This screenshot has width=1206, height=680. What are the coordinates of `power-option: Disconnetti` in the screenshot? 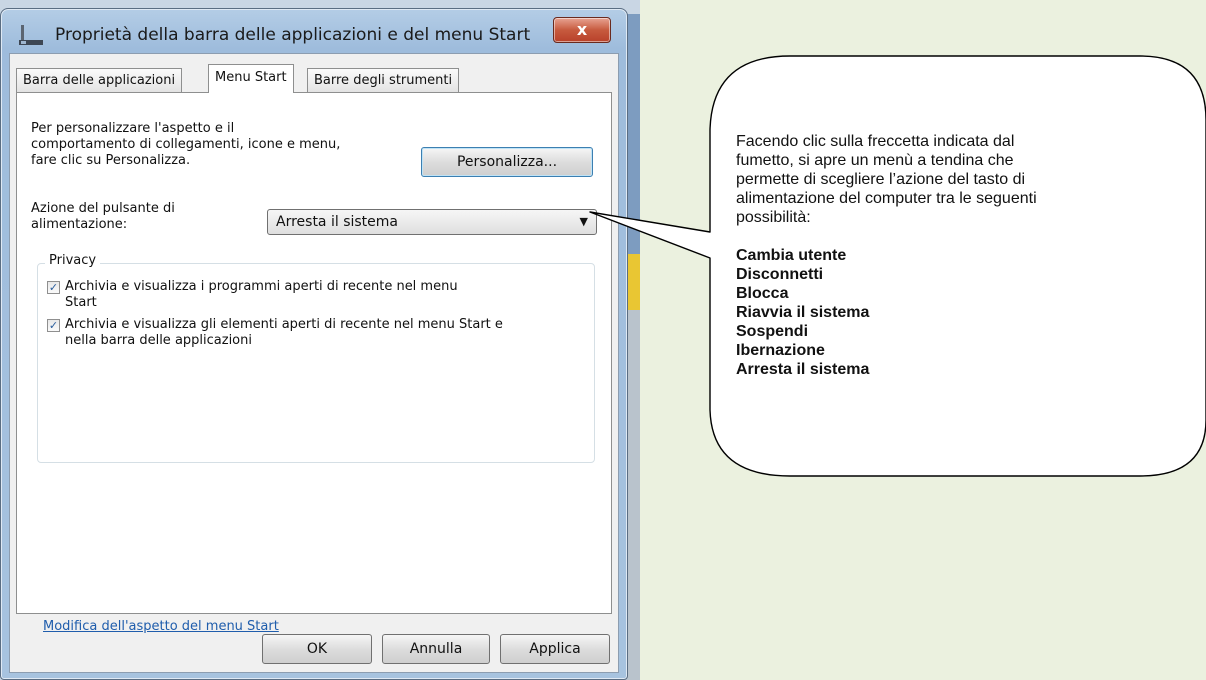 It's located at (780, 274).